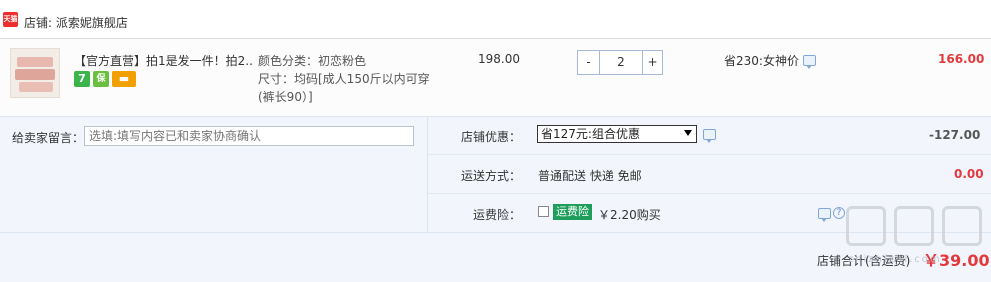 The width and height of the screenshot is (991, 282). I want to click on sku-color: 颜色分类：初恋粉色, so click(312, 61).